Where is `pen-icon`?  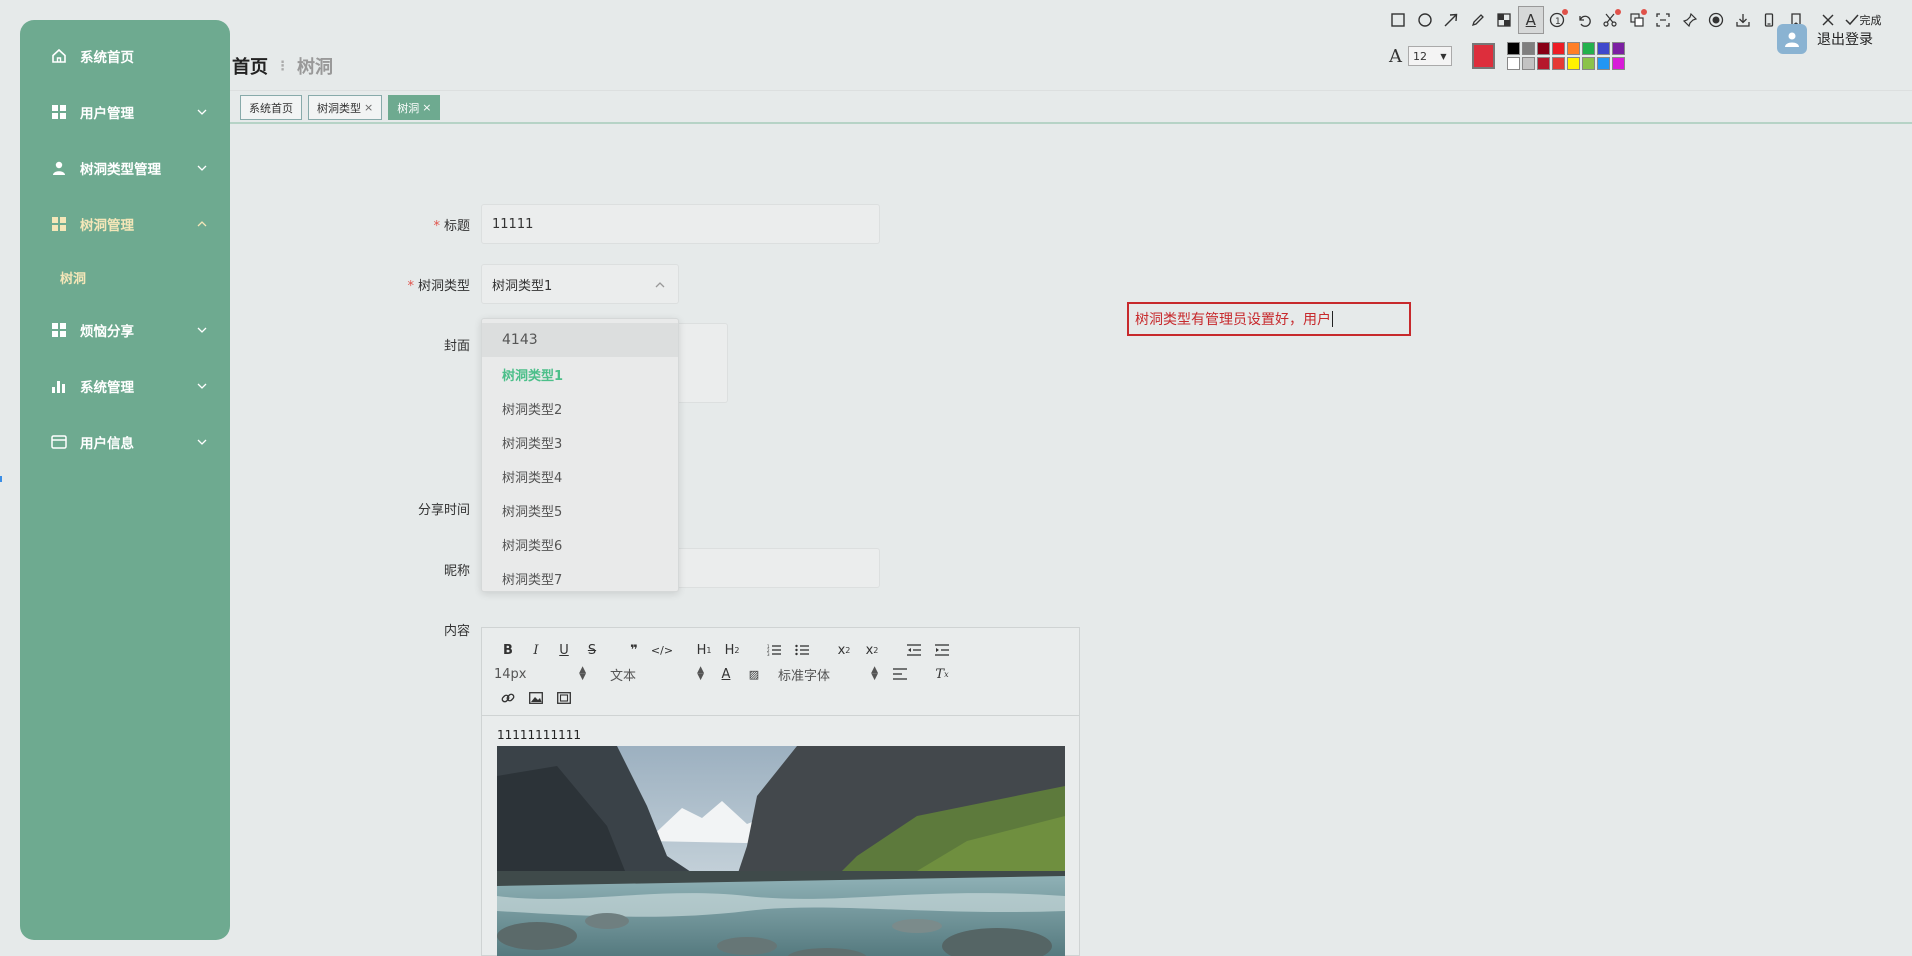 pen-icon is located at coordinates (1478, 20).